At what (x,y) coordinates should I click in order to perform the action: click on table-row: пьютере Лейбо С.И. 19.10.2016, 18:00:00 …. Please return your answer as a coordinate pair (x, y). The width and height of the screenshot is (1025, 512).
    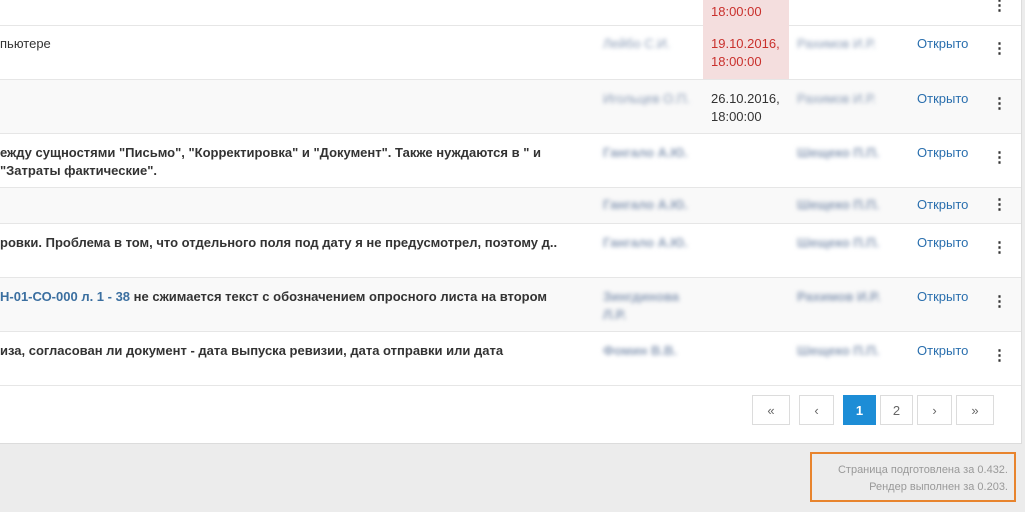
    Looking at the image, I should click on (510, 52).